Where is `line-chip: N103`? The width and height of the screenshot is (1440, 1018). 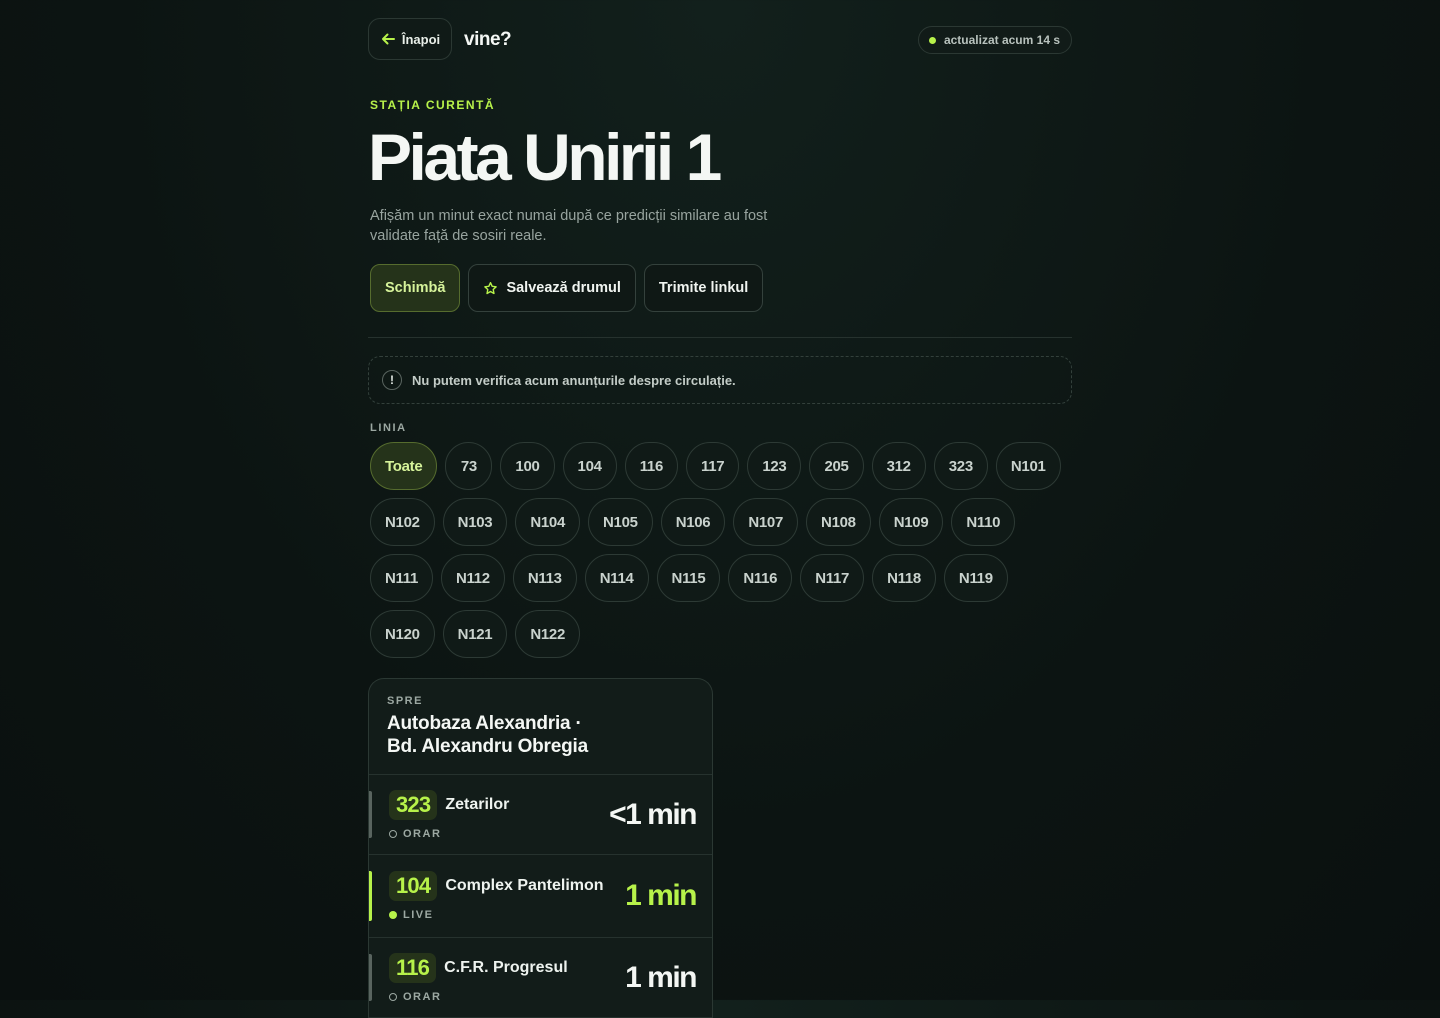
line-chip: N103 is located at coordinates (475, 522).